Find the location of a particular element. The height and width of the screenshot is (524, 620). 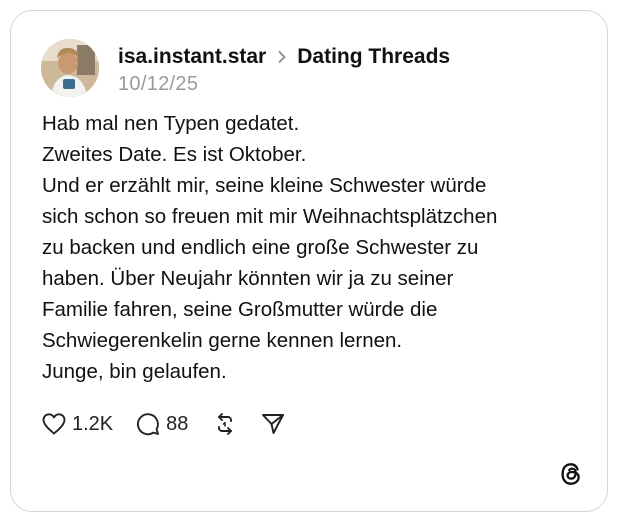

threads-logo-icon is located at coordinates (571, 474).